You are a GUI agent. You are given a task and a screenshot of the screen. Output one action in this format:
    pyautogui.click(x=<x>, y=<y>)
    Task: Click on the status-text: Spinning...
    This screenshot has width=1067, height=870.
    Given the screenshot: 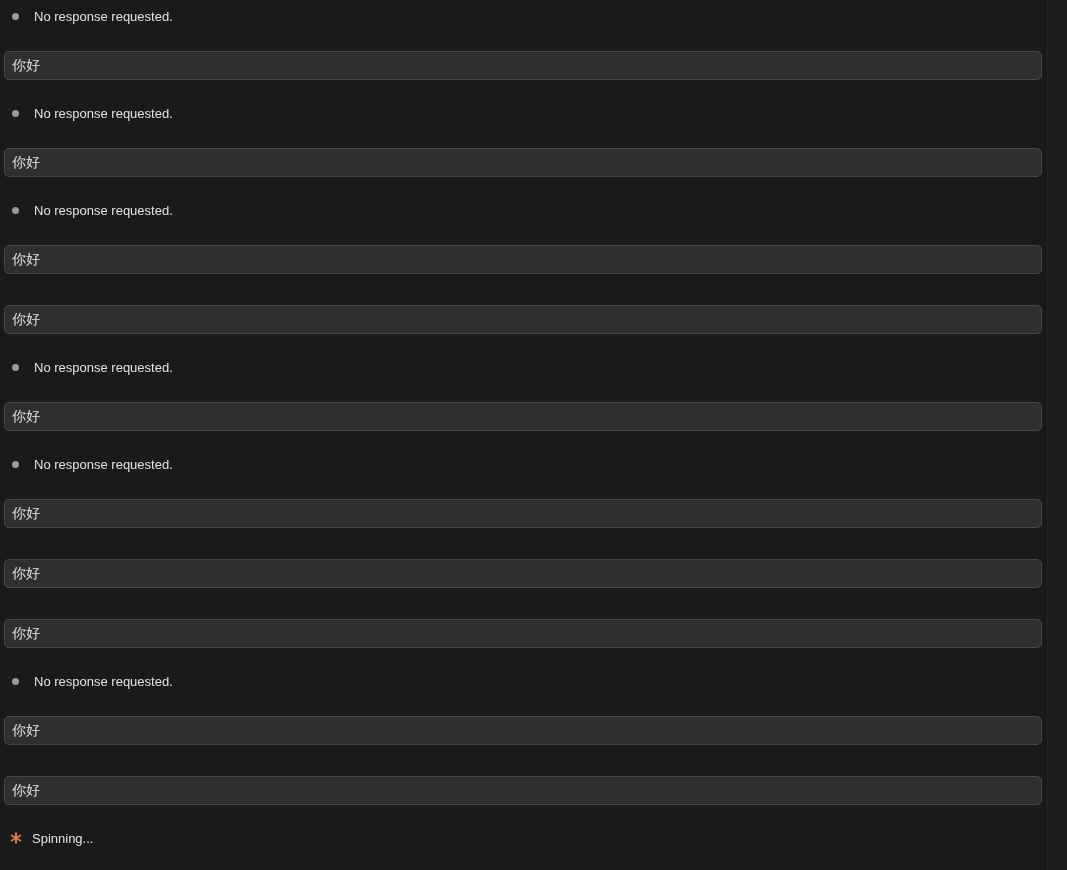 What is the action you would take?
    pyautogui.click(x=63, y=838)
    